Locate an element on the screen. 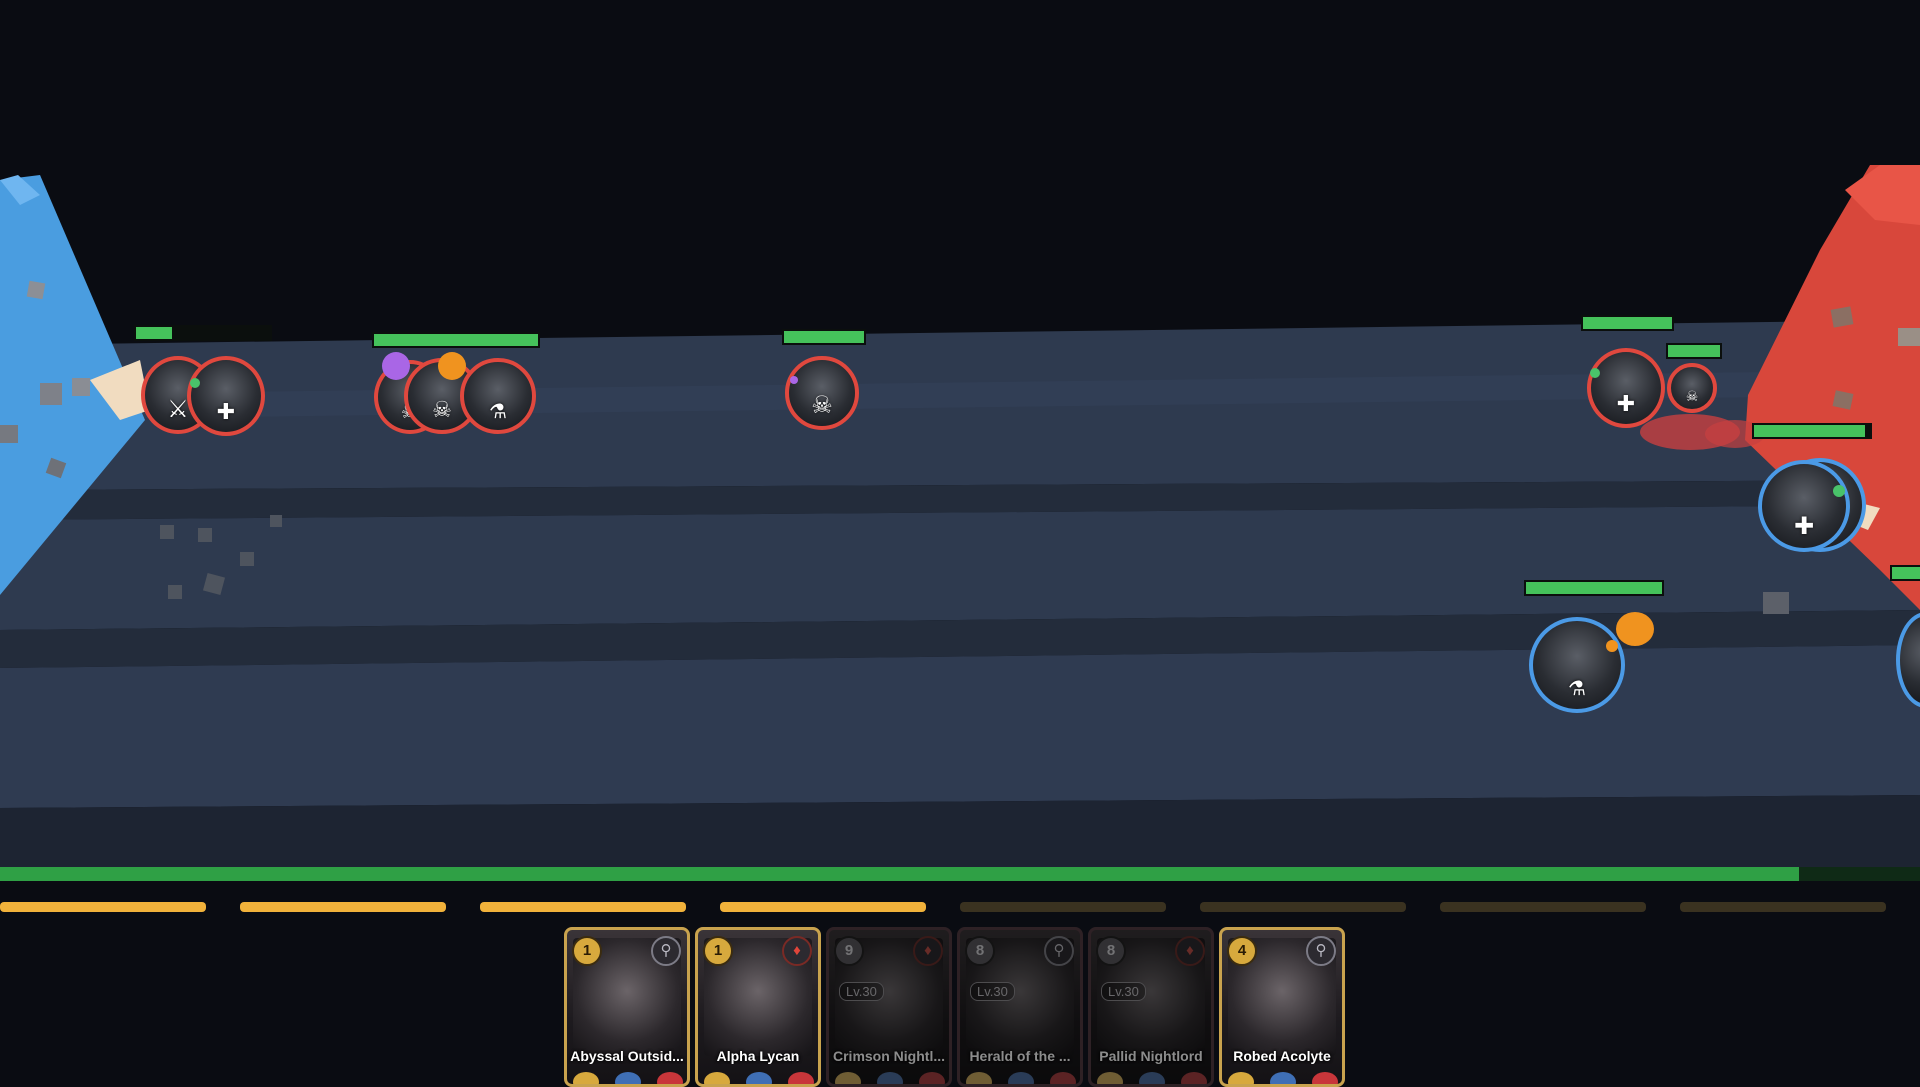 This screenshot has width=1920, height=1087. ally-unit: ⚗ is located at coordinates (1577, 665).